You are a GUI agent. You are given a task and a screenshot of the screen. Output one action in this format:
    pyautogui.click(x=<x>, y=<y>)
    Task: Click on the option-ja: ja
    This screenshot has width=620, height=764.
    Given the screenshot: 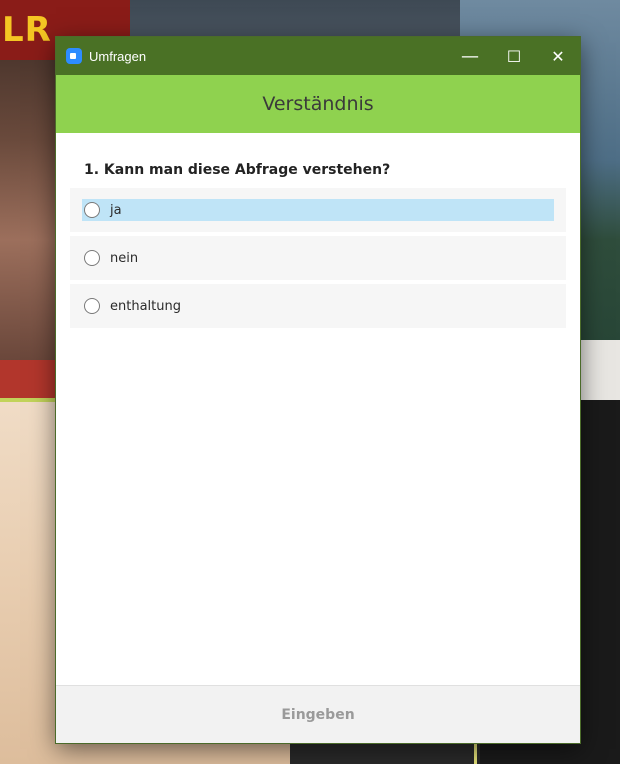 What is the action you would take?
    pyautogui.click(x=318, y=210)
    